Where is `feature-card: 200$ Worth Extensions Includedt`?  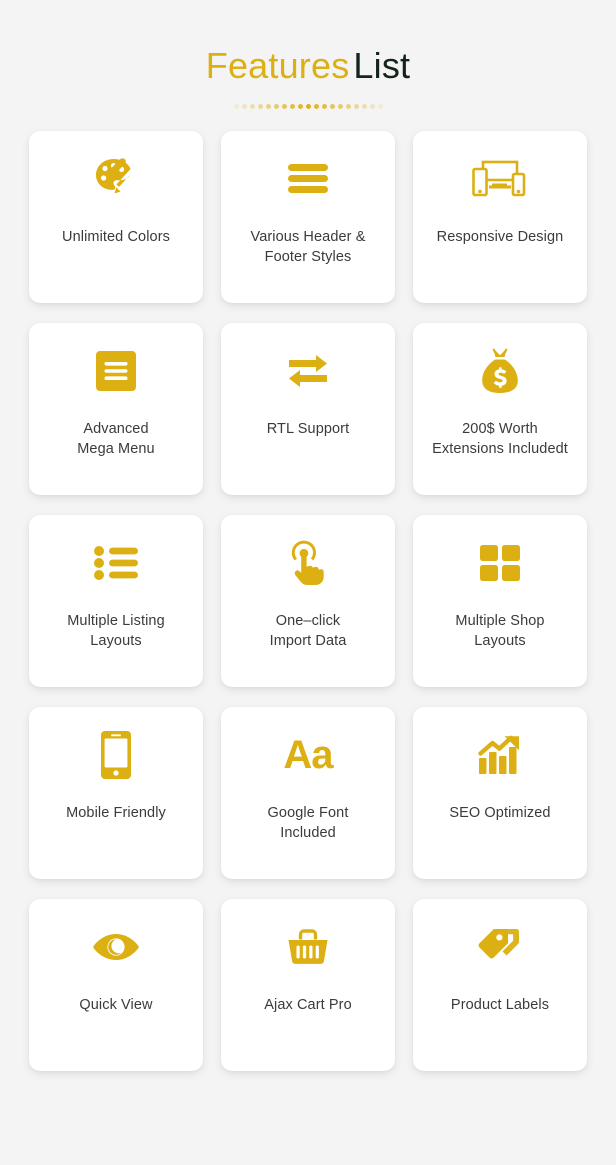 feature-card: 200$ Worth Extensions Includedt is located at coordinates (500, 409).